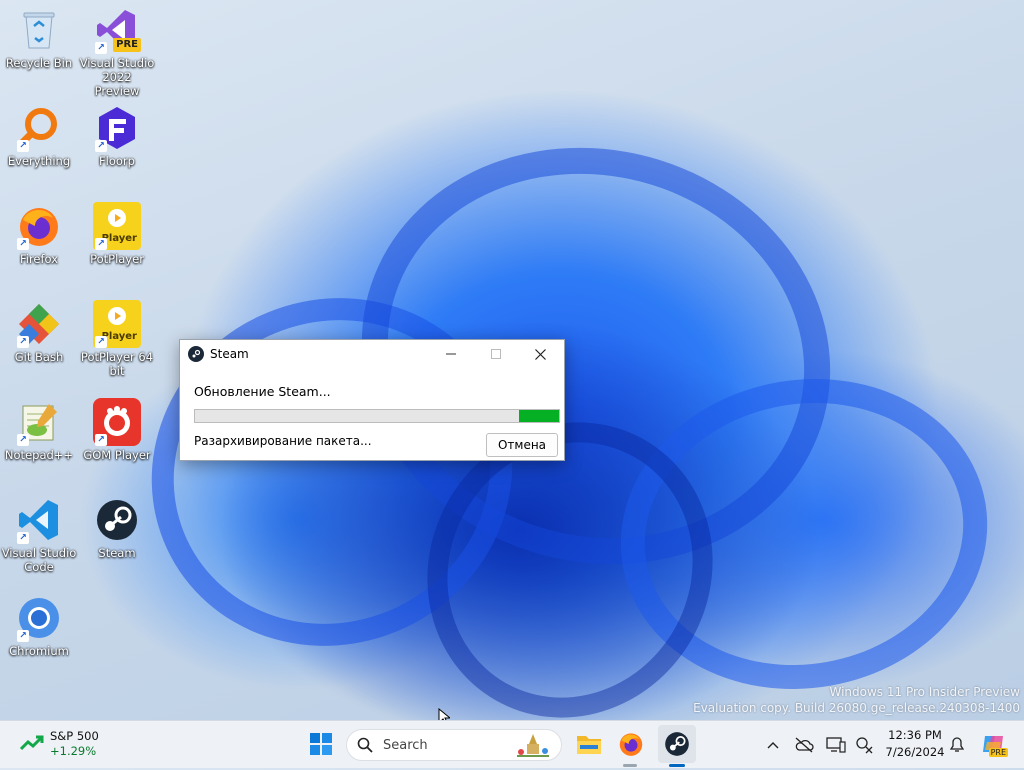 This screenshot has height=770, width=1024. I want to click on windows-logo-icon, so click(321, 744).